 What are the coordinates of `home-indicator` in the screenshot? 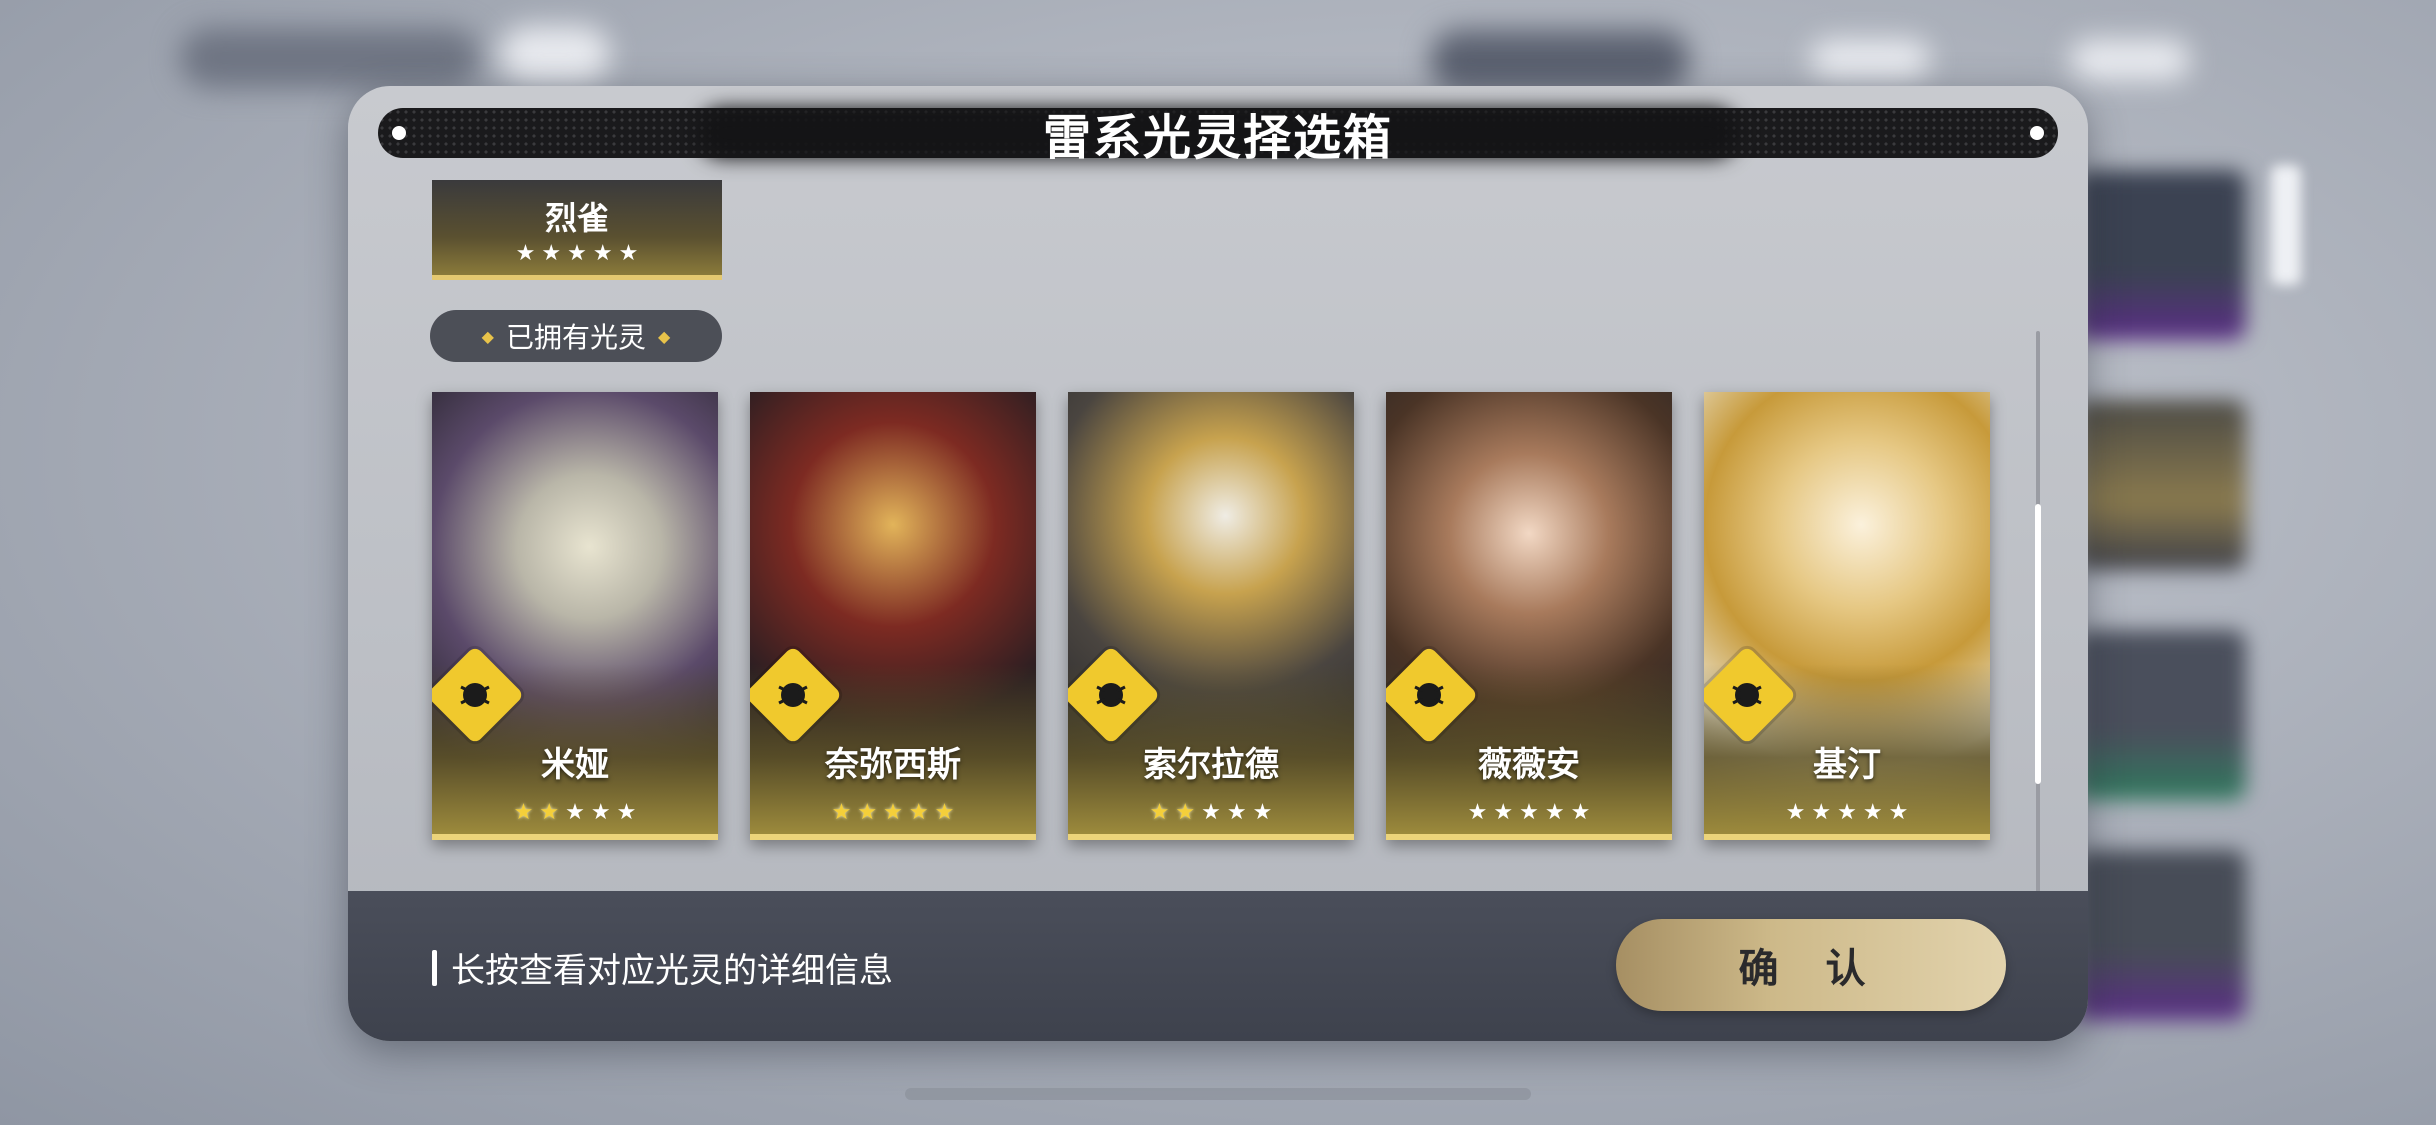 It's located at (1218, 1094).